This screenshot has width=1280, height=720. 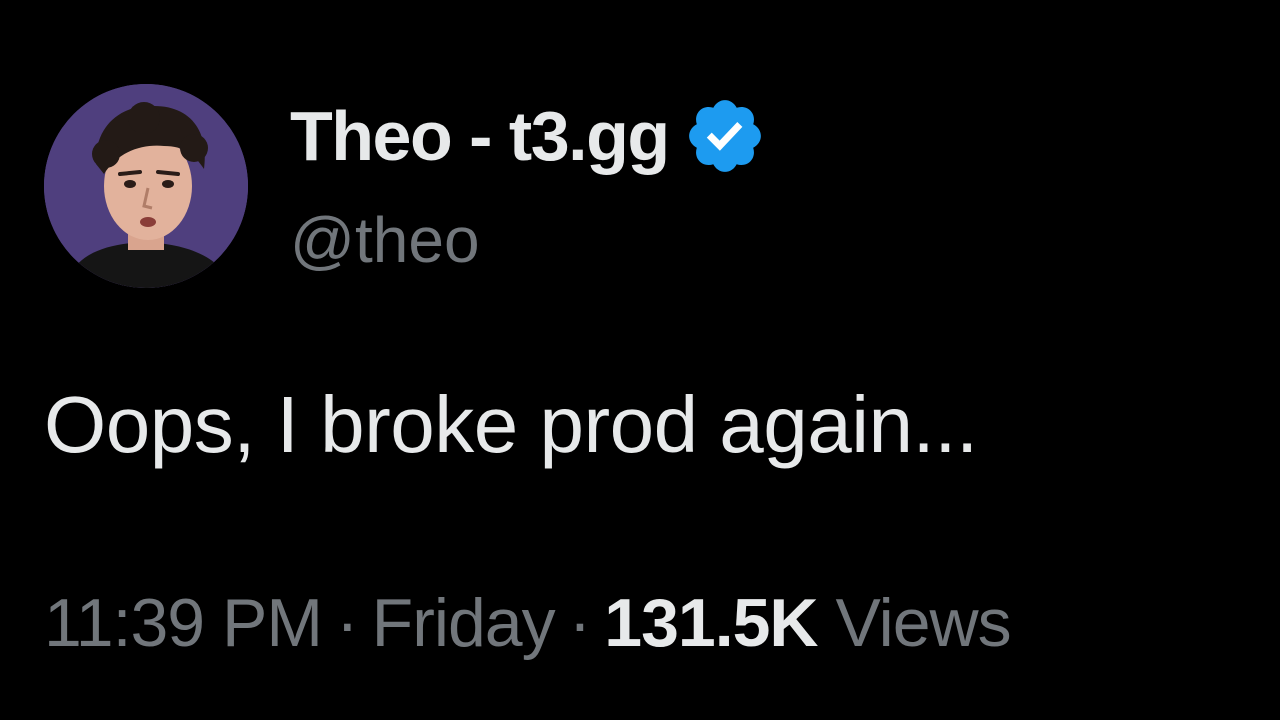 What do you see at coordinates (923, 623) in the screenshot?
I see `views-label: Views` at bounding box center [923, 623].